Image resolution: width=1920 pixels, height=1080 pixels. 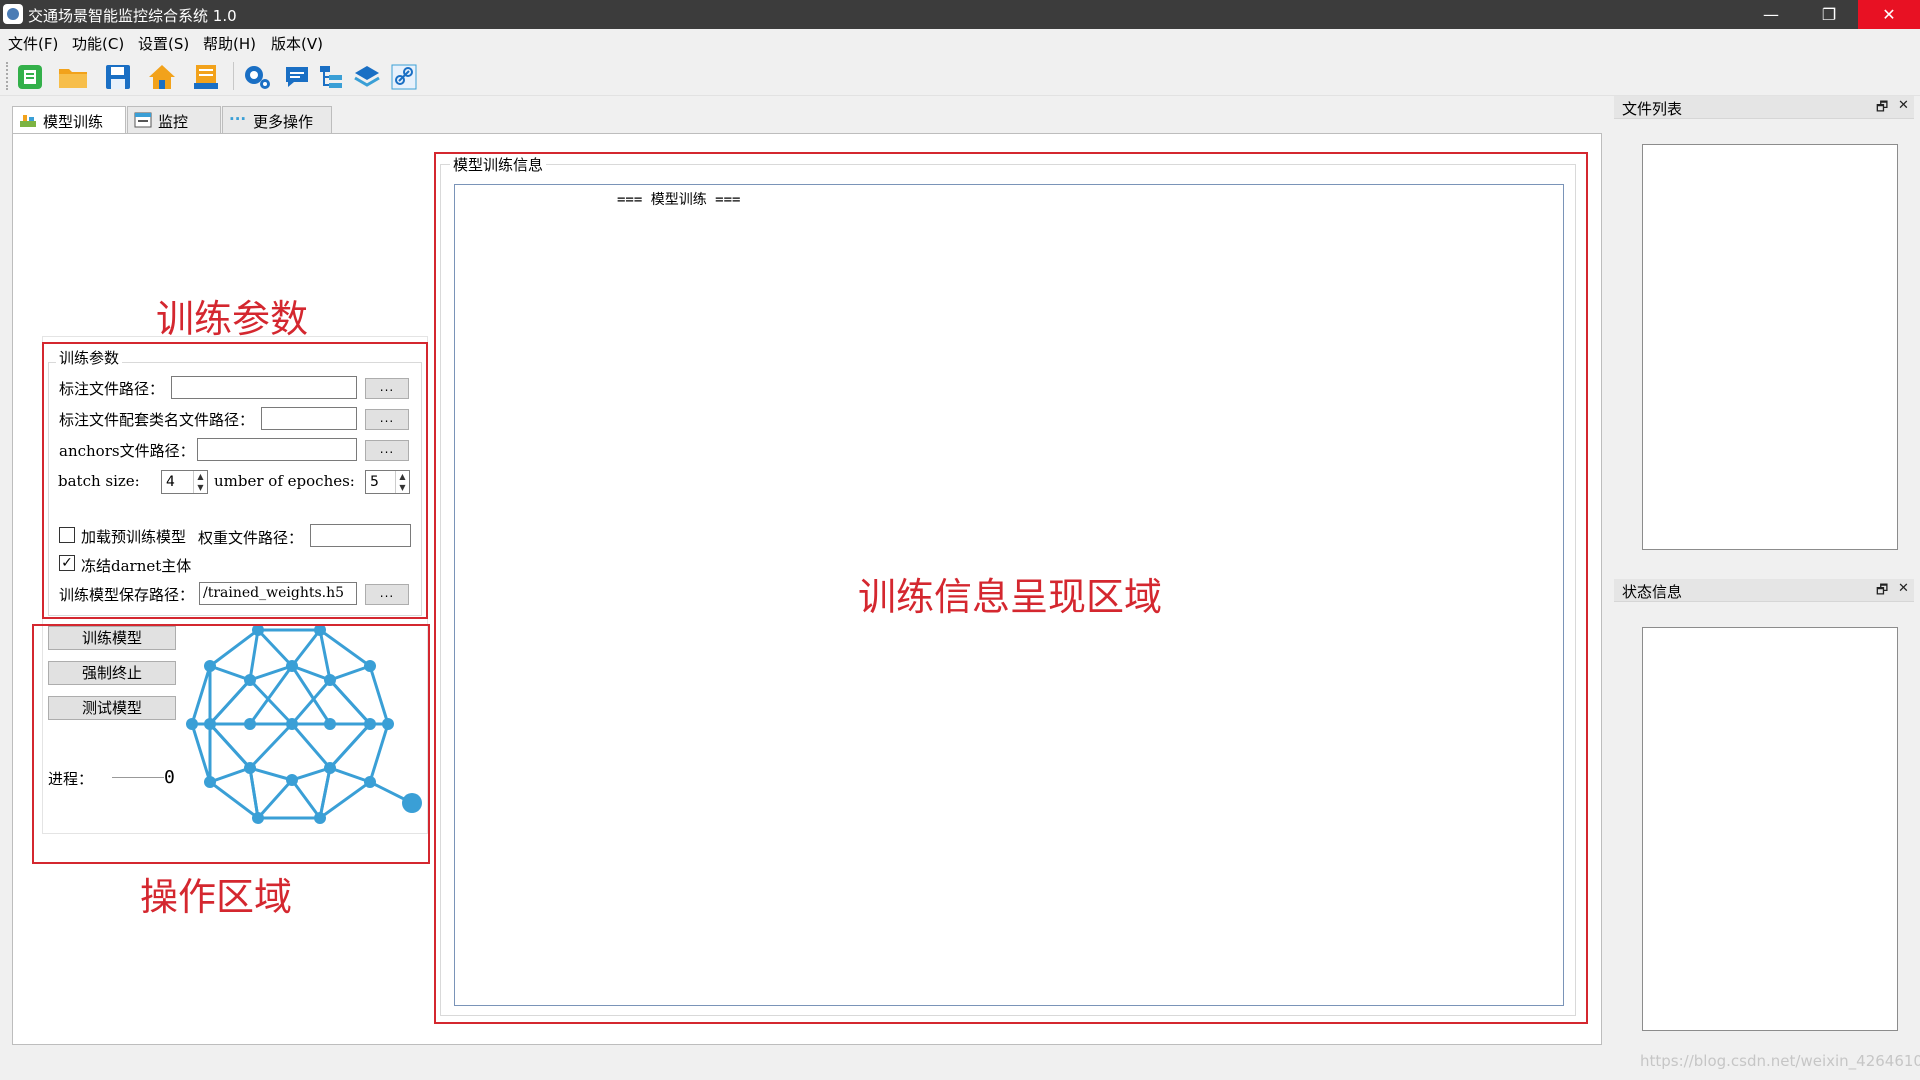 What do you see at coordinates (367, 77) in the screenshot?
I see `layers-icon` at bounding box center [367, 77].